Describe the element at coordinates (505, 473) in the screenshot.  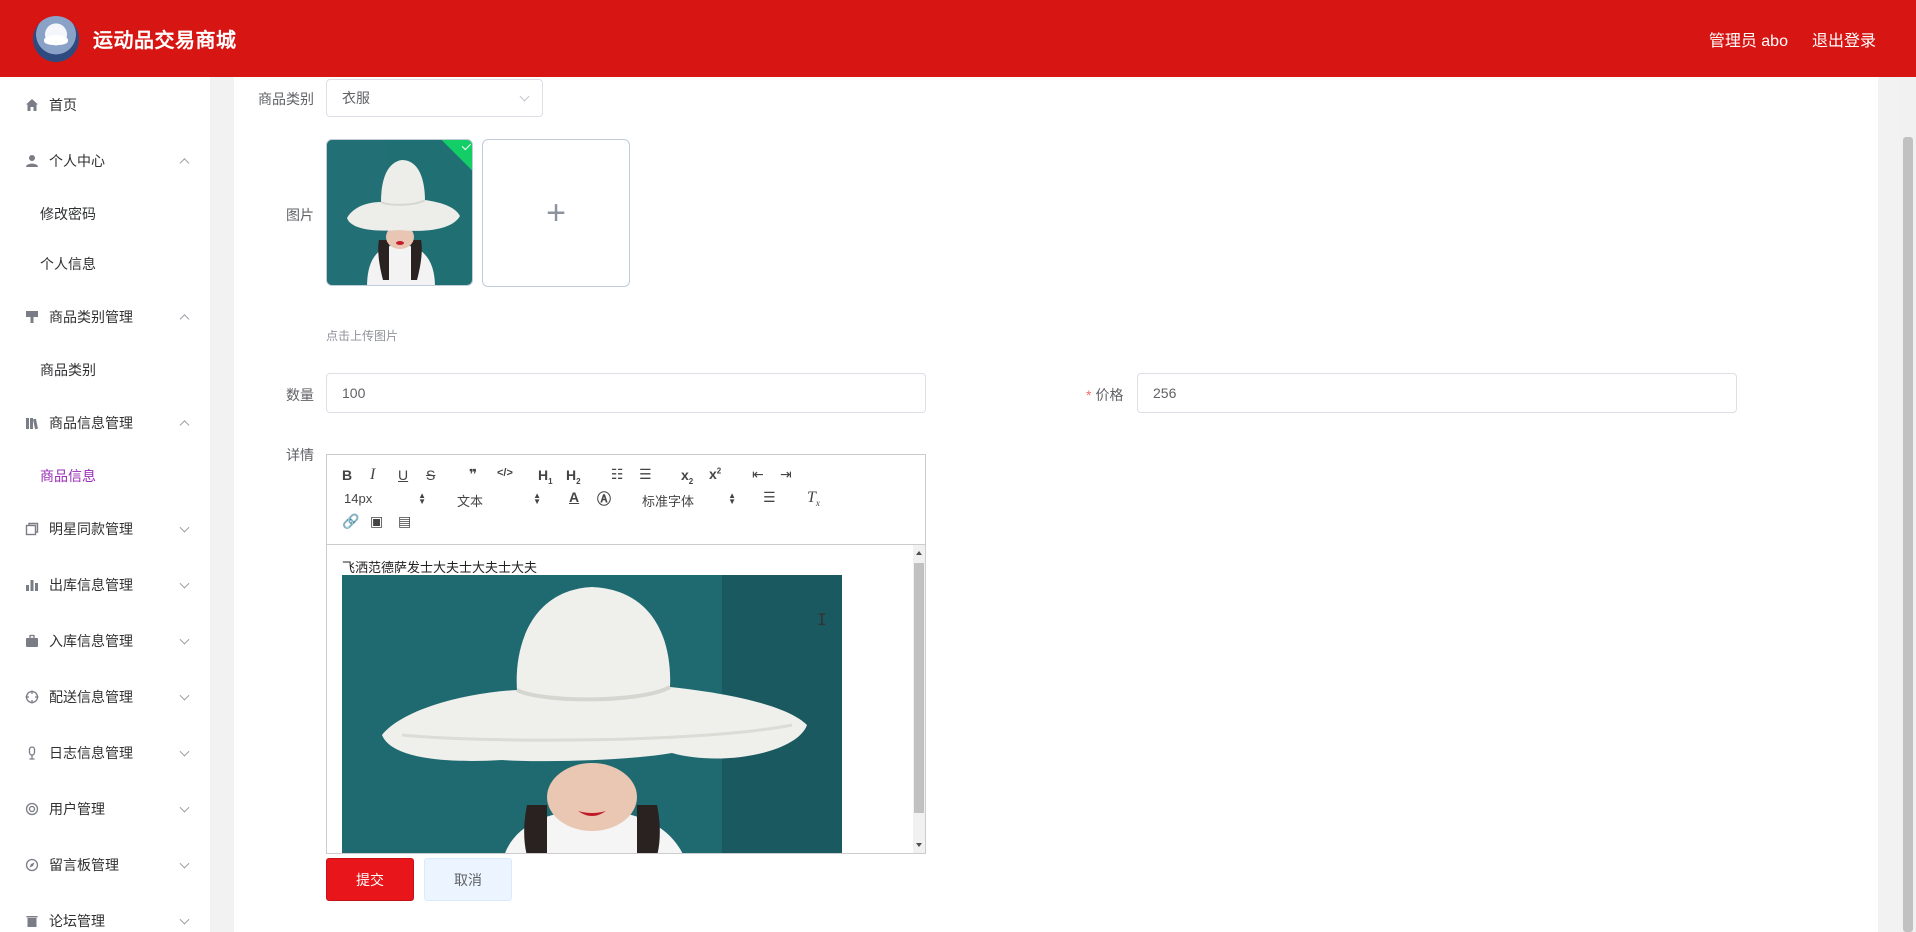
I see `code-block-icon: </>` at that location.